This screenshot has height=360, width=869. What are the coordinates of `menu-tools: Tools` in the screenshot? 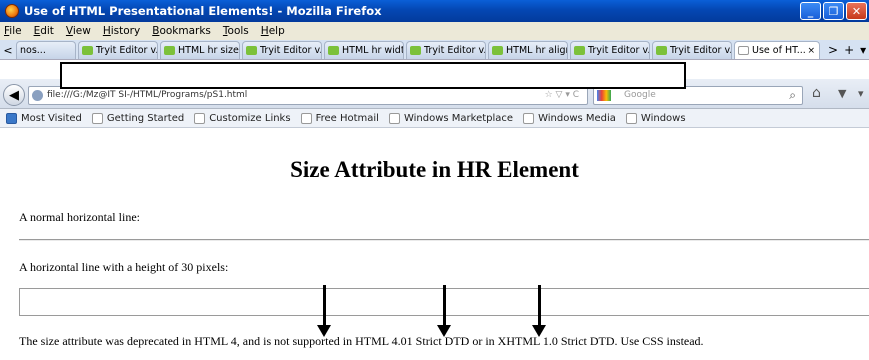 It's located at (236, 31).